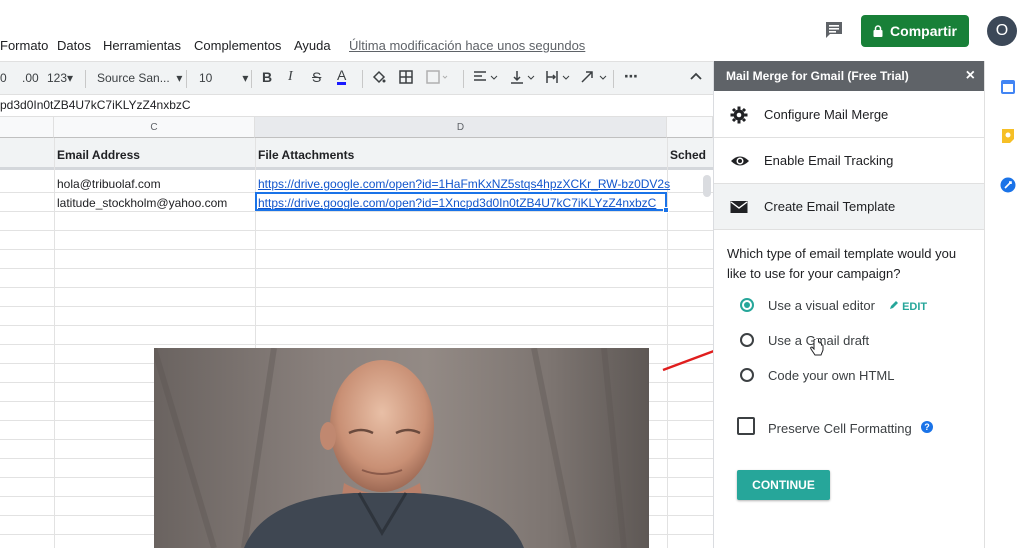 The width and height of the screenshot is (1025, 548). Describe the element at coordinates (142, 45) in the screenshot. I see `menu-herramientas: Herramientas` at that location.